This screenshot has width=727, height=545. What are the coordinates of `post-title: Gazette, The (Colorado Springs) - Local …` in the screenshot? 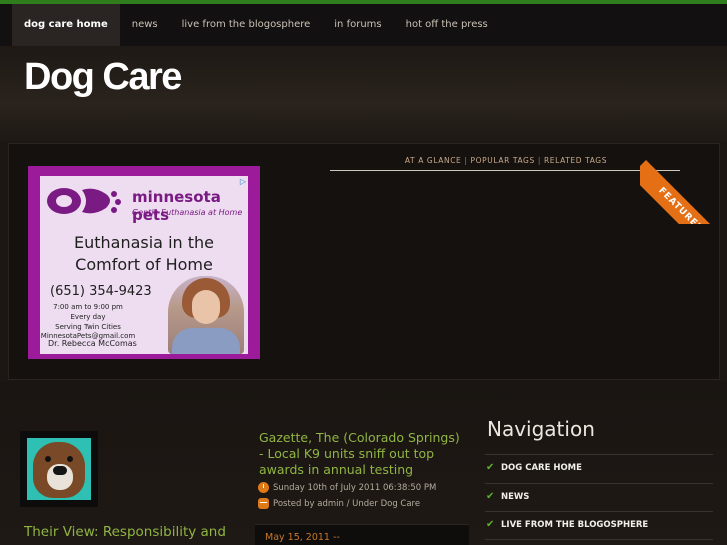 It's located at (362, 454).